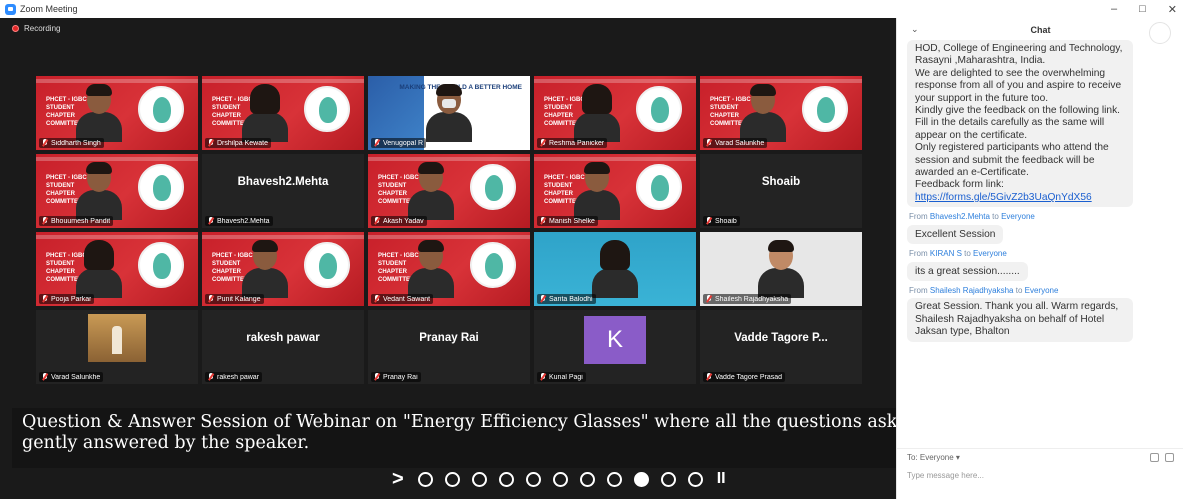  What do you see at coordinates (398, 479) in the screenshot?
I see `next-arrow-icon: >` at bounding box center [398, 479].